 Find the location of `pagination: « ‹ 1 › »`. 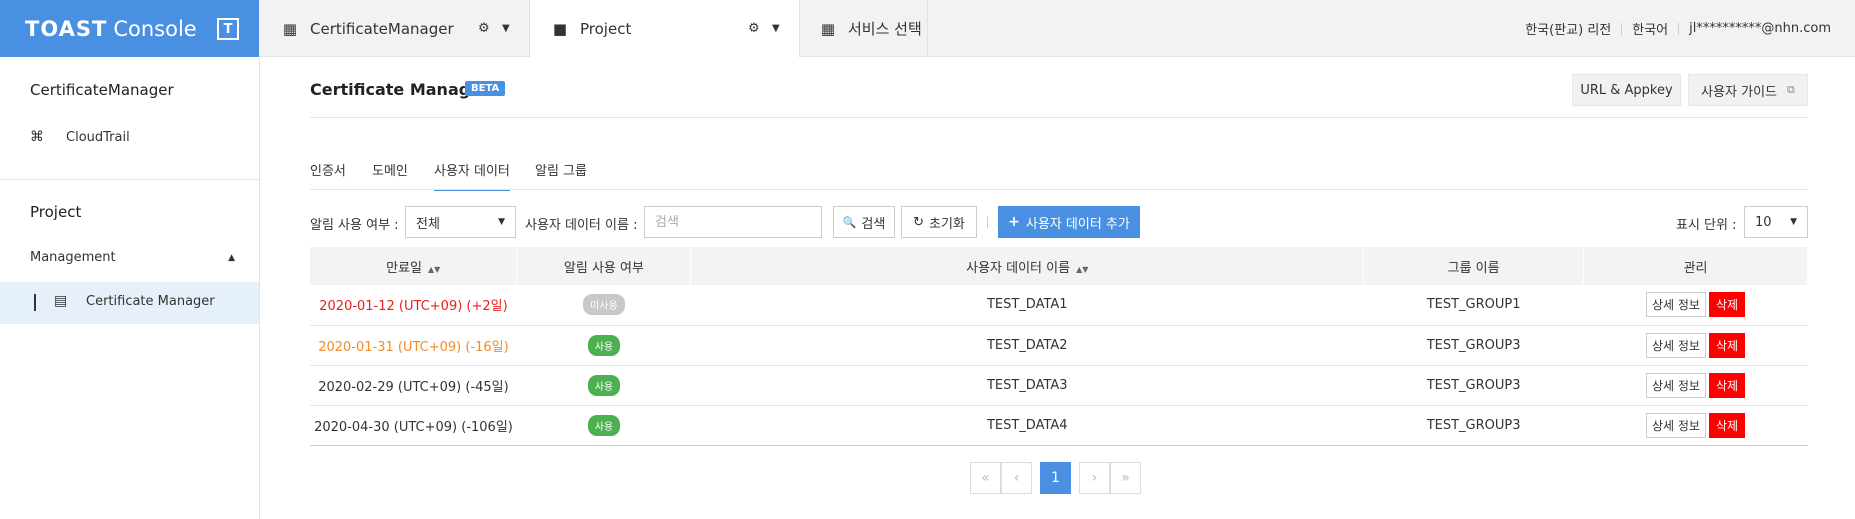

pagination: « ‹ 1 › » is located at coordinates (1055, 478).